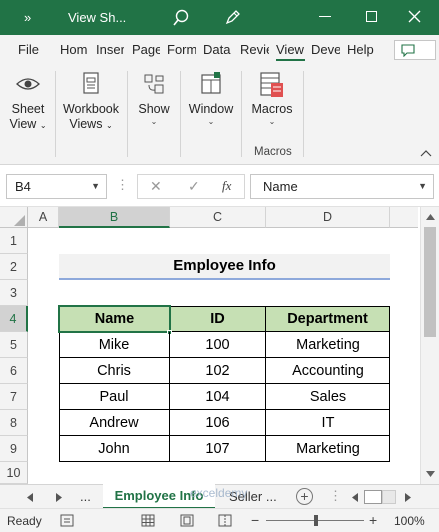  What do you see at coordinates (430, 282) in the screenshot?
I see `vertical-scroll-thumb` at bounding box center [430, 282].